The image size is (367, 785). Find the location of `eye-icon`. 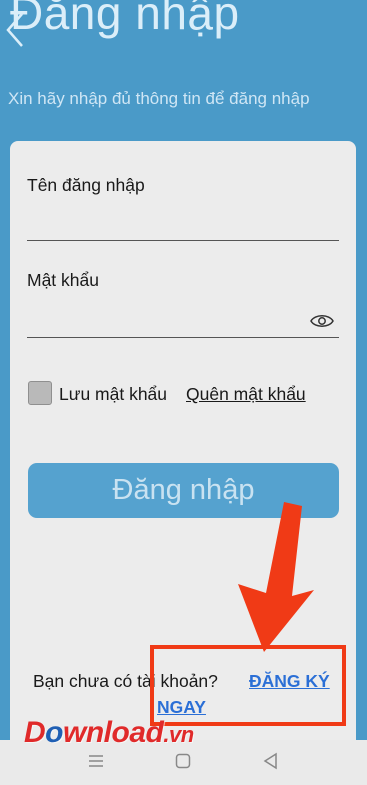

eye-icon is located at coordinates (322, 321).